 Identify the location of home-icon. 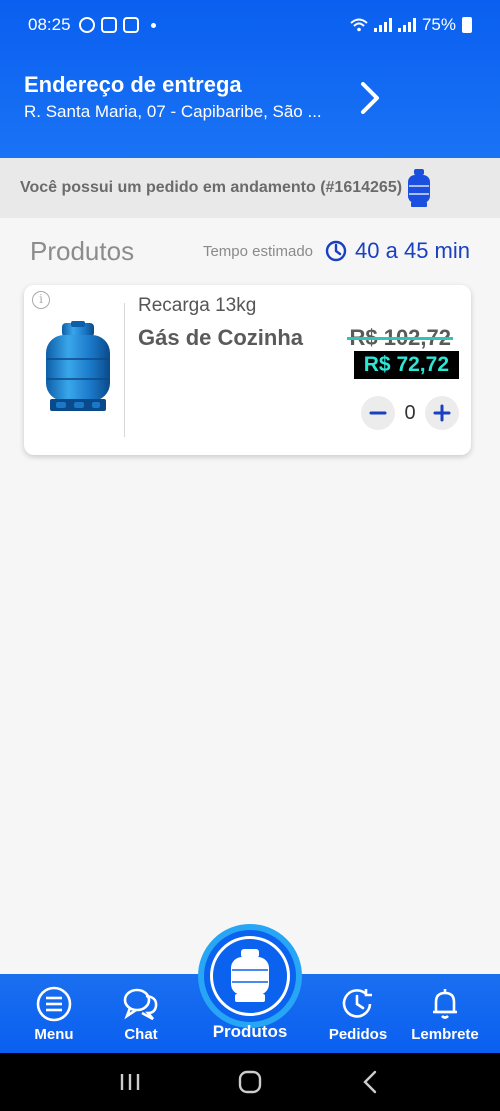
(250, 1082).